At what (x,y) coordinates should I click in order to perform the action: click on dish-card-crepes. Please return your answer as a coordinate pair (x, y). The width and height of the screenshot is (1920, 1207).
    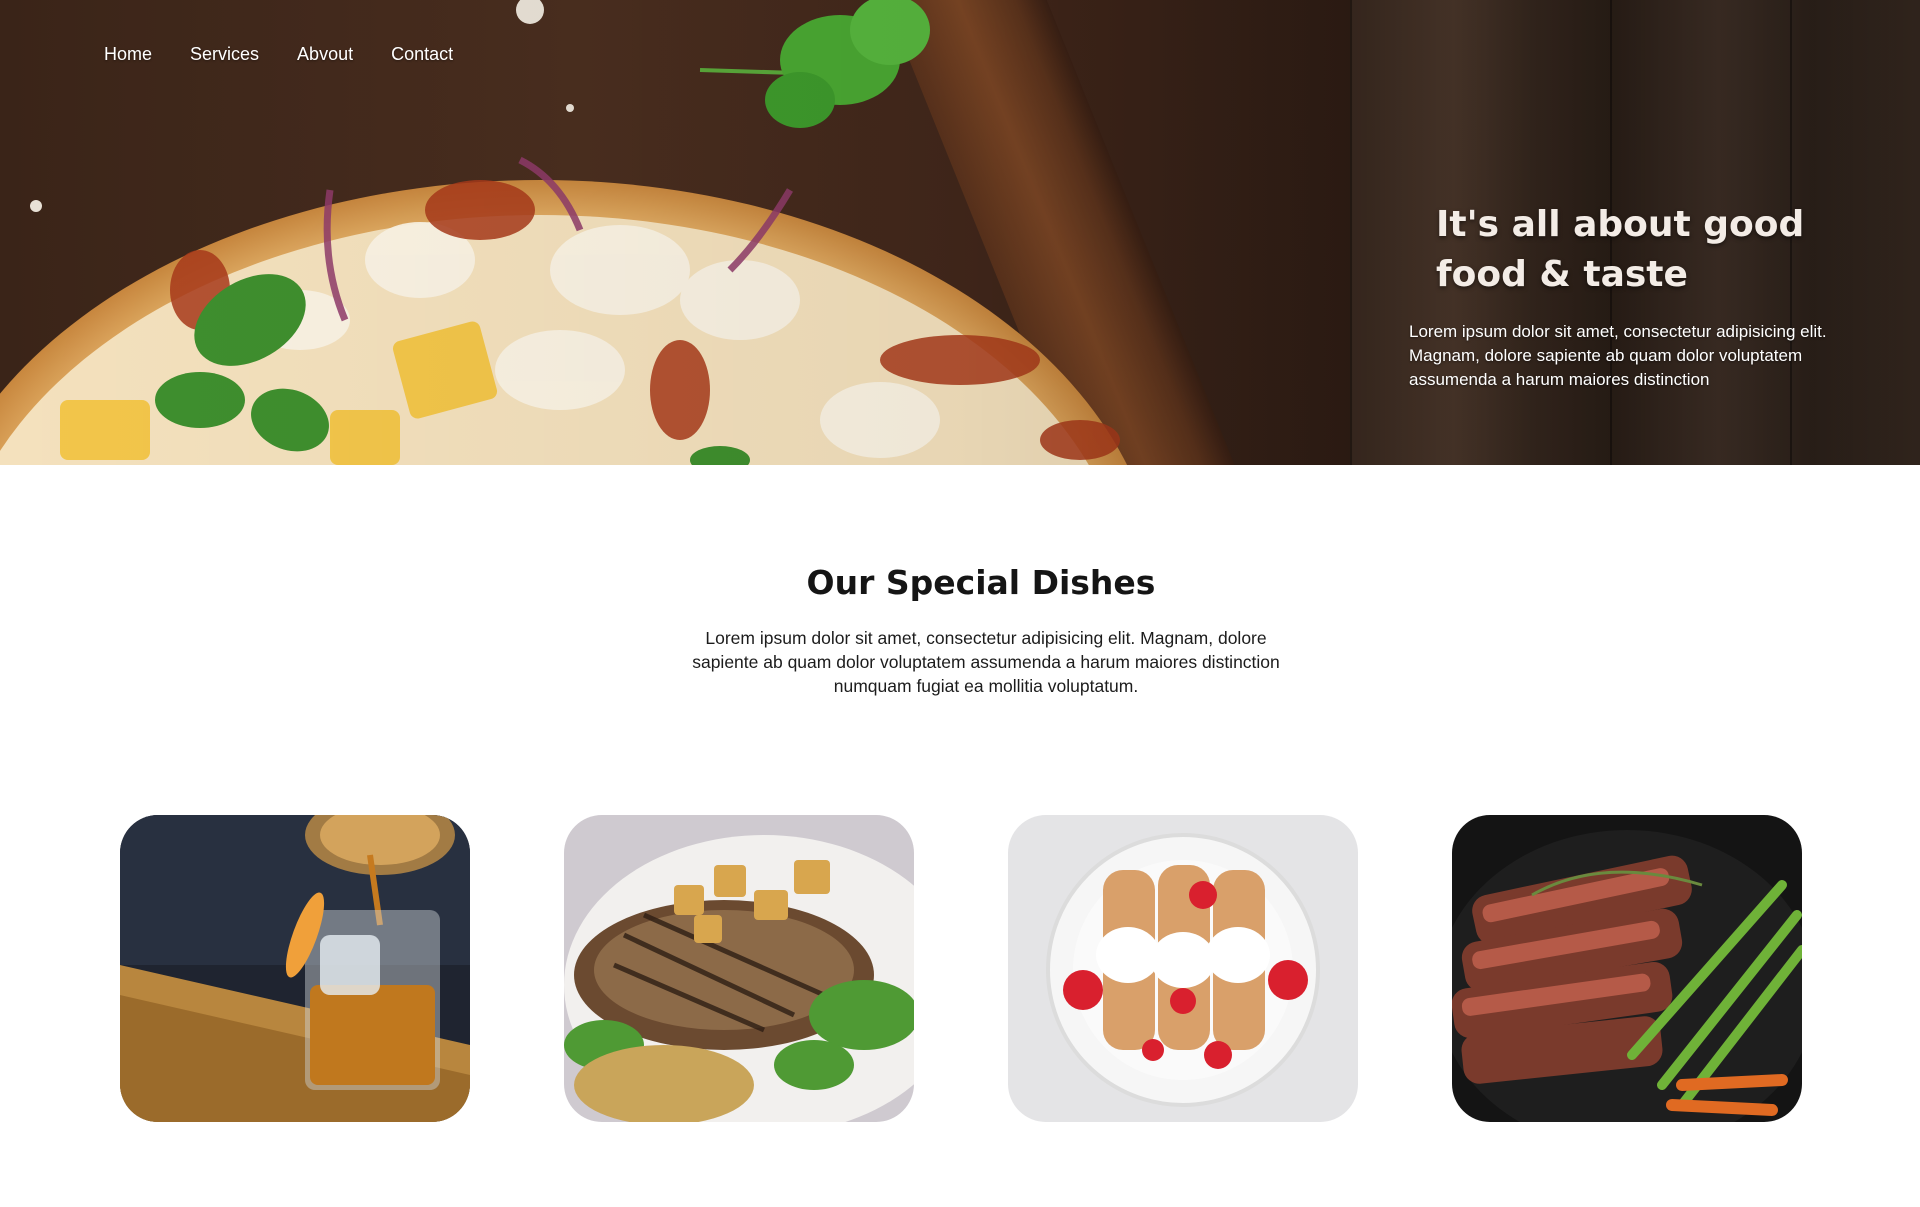
    Looking at the image, I should click on (1183, 968).